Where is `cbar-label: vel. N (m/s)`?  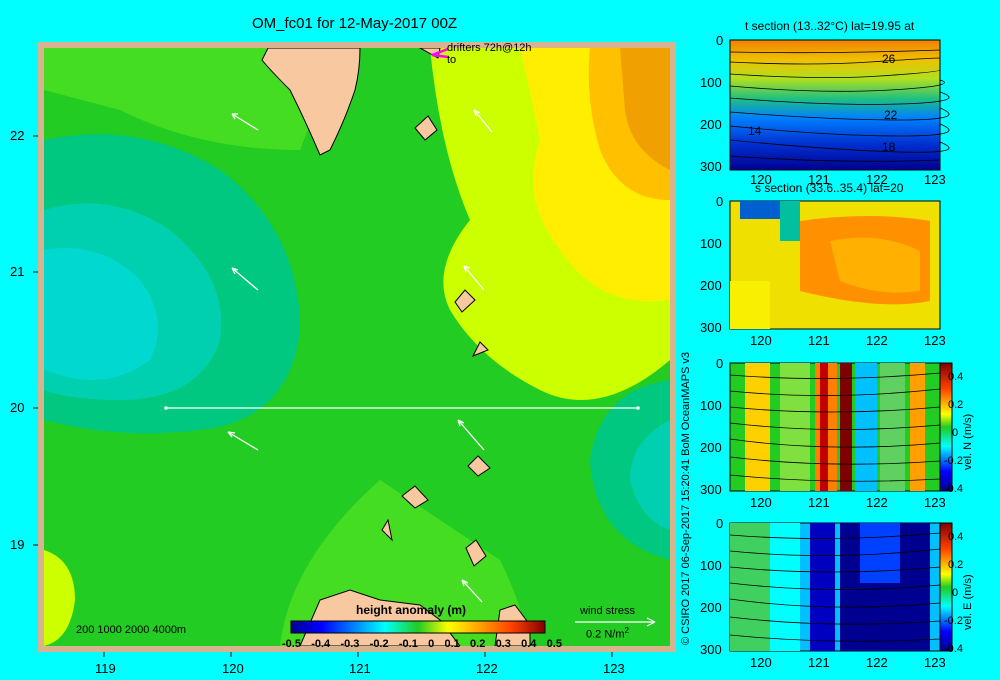
cbar-label: vel. N (m/s) is located at coordinates (968, 441).